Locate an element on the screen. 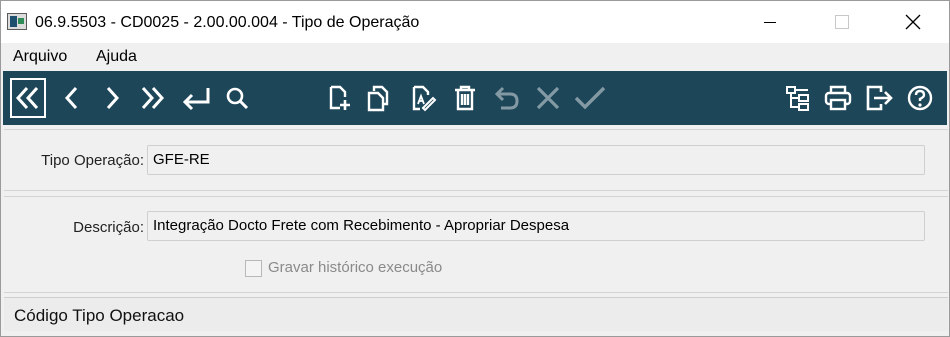 The width and height of the screenshot is (950, 337). tree-icon is located at coordinates (797, 98).